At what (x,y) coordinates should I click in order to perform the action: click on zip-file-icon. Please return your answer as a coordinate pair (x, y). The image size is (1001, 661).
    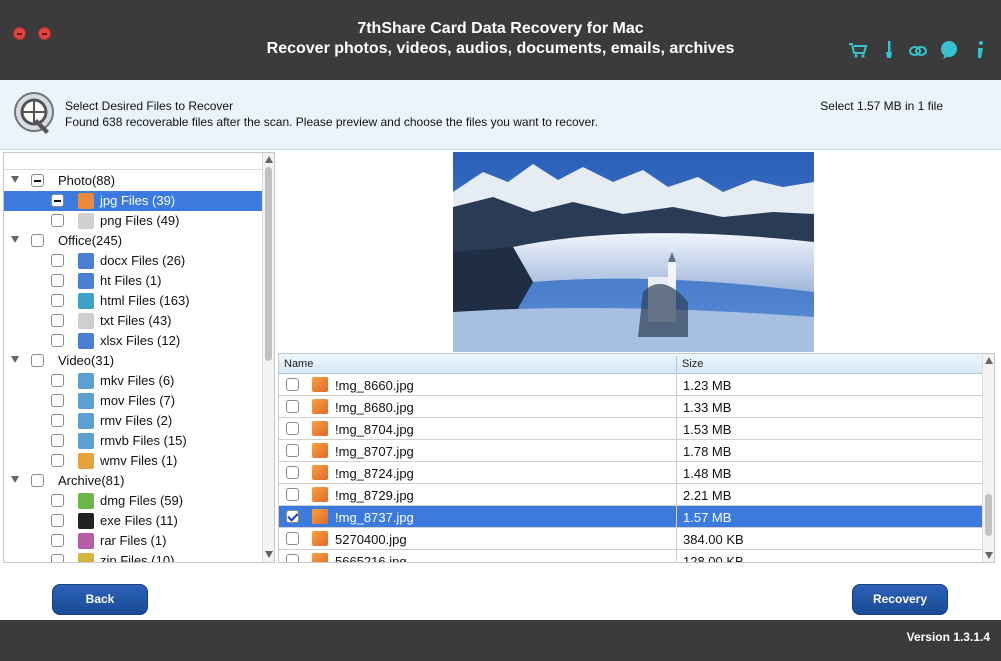
    Looking at the image, I should click on (86, 557).